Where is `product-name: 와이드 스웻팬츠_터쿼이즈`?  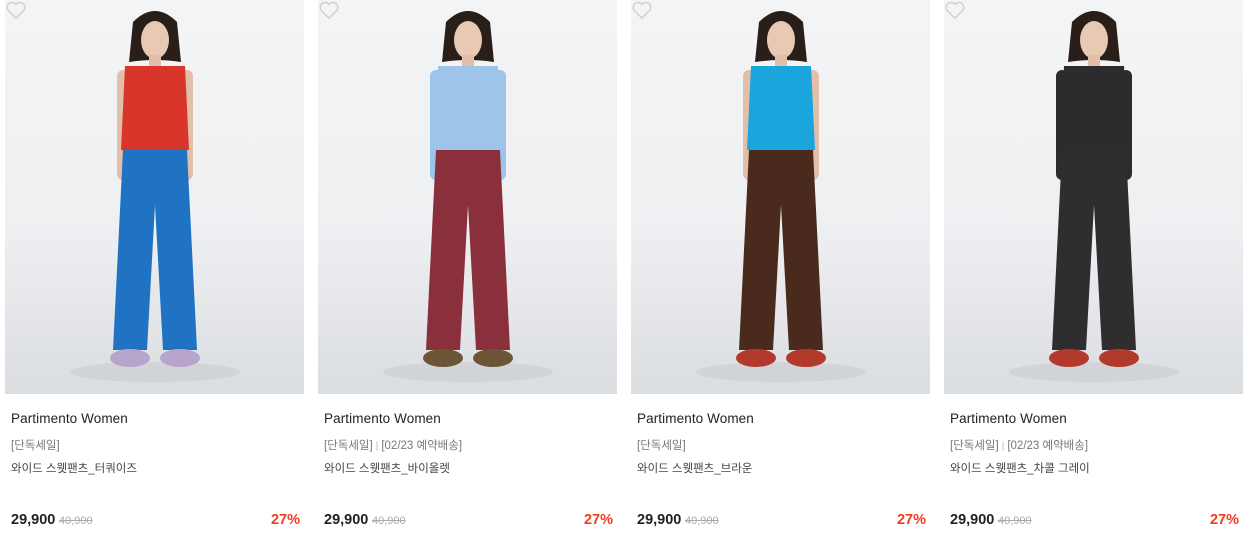
product-name: 와이드 스웻팬츠_터쿼이즈 is located at coordinates (74, 468).